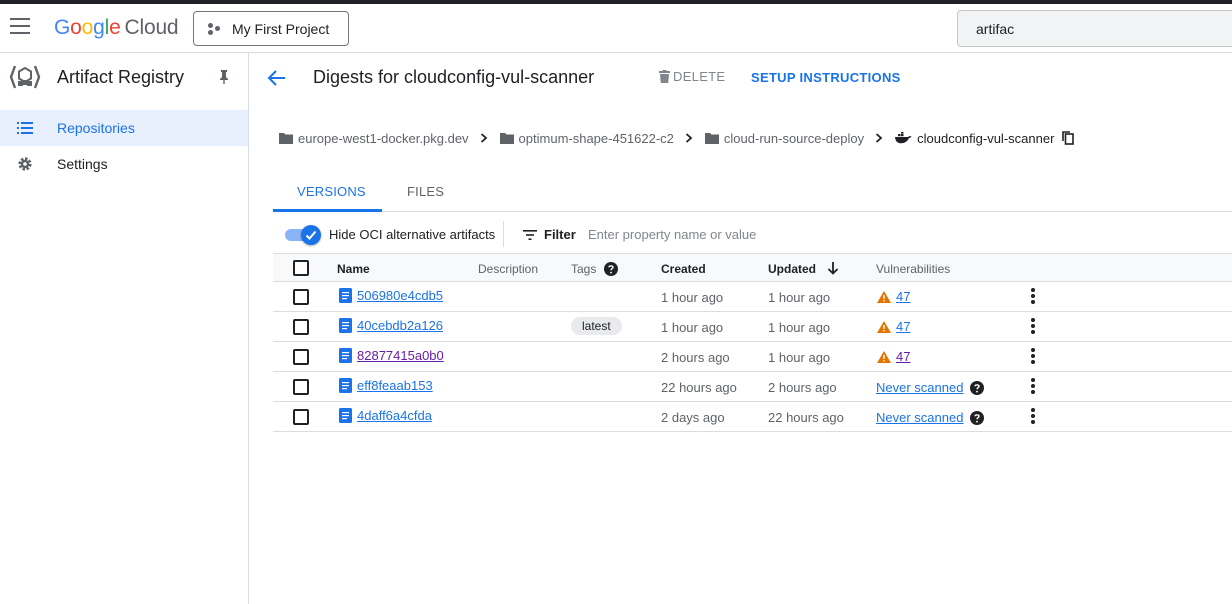 Image resolution: width=1232 pixels, height=604 pixels. Describe the element at coordinates (794, 138) in the screenshot. I see `breadcrumb-label: cloud-run-source-deploy` at that location.